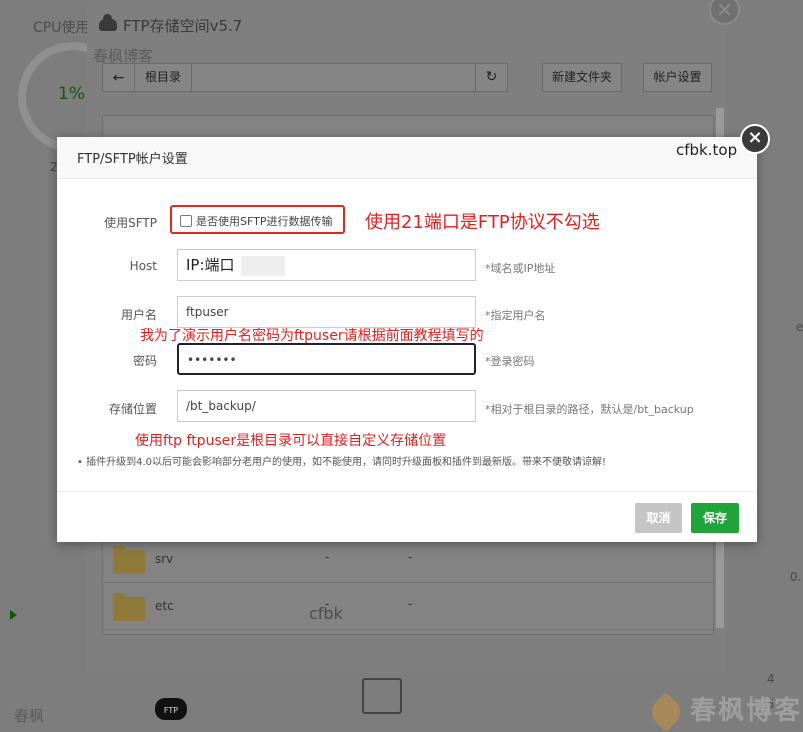  What do you see at coordinates (491, 77) in the screenshot?
I see `refresh-icon: ↻` at bounding box center [491, 77].